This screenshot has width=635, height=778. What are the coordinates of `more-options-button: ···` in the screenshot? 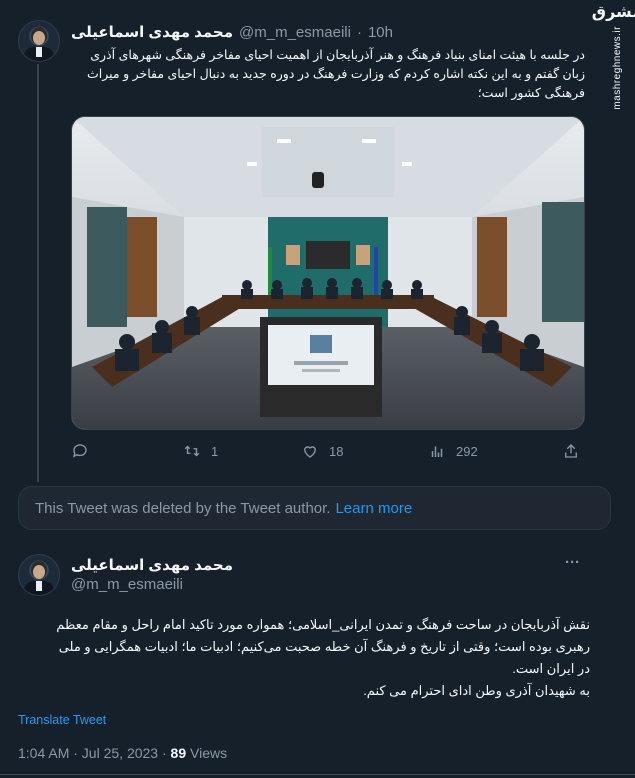 It's located at (572, 562).